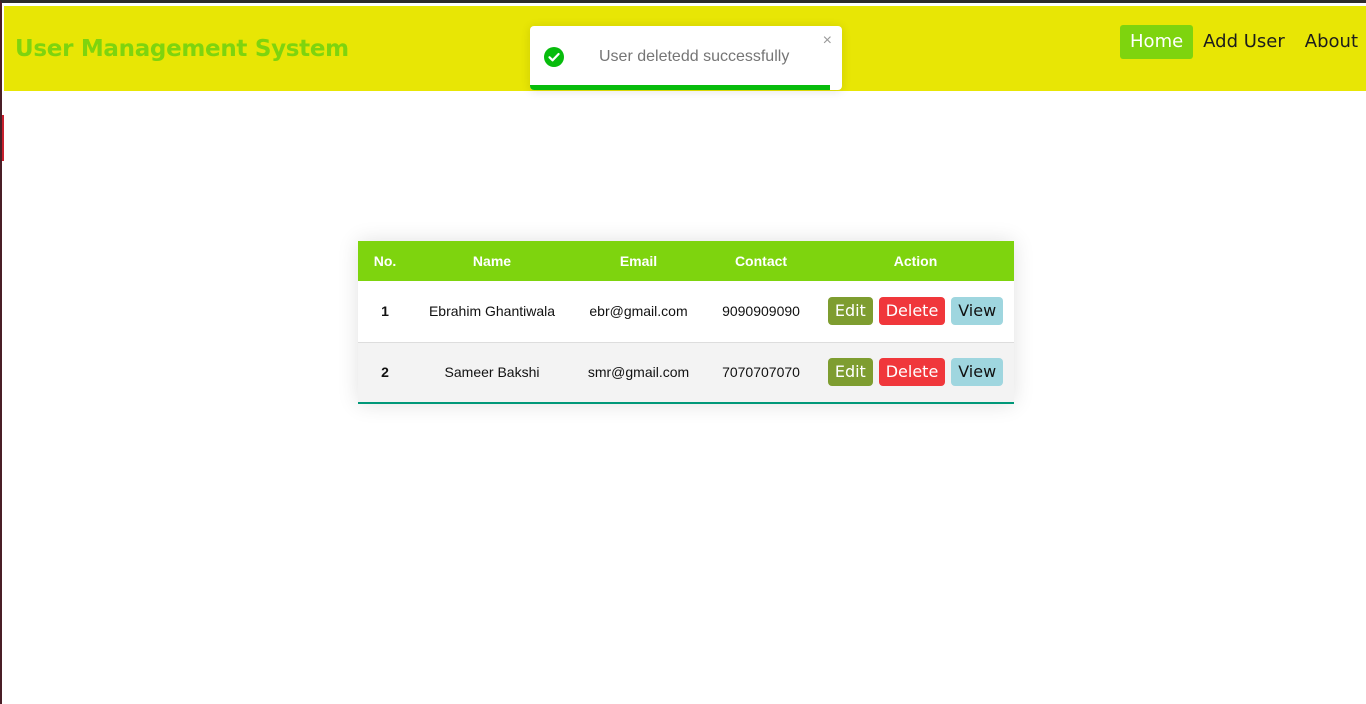 Image resolution: width=1366 pixels, height=704 pixels. I want to click on close-icon: ×, so click(827, 41).